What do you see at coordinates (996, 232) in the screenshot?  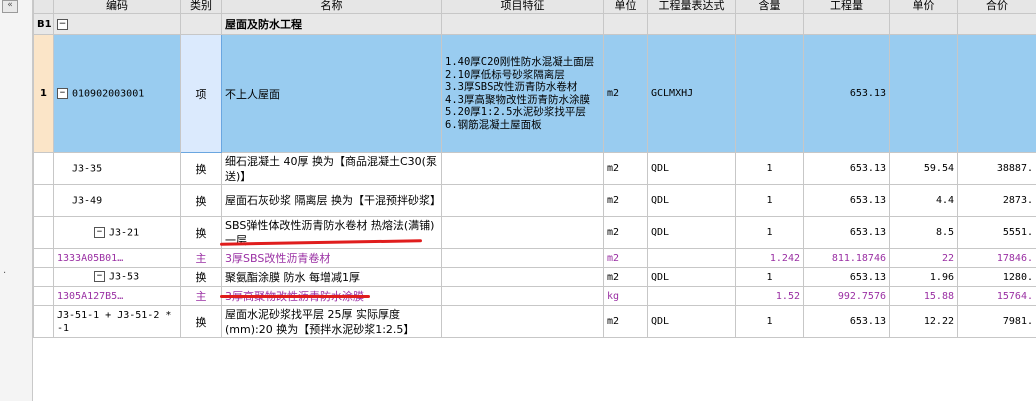 I see `row-total: 5551.` at bounding box center [996, 232].